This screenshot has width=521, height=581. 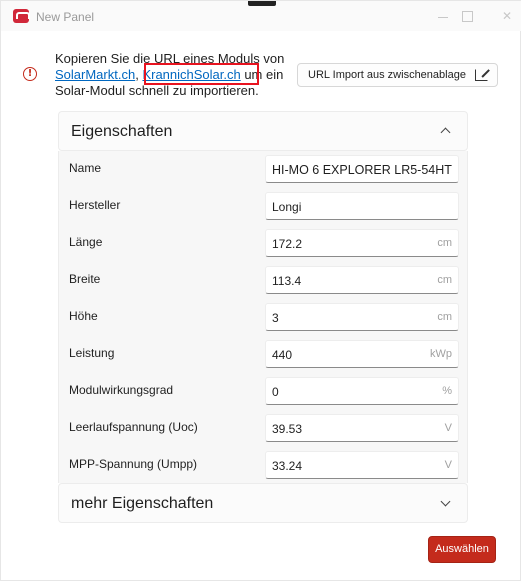 What do you see at coordinates (443, 16) in the screenshot?
I see `minimize-button` at bounding box center [443, 16].